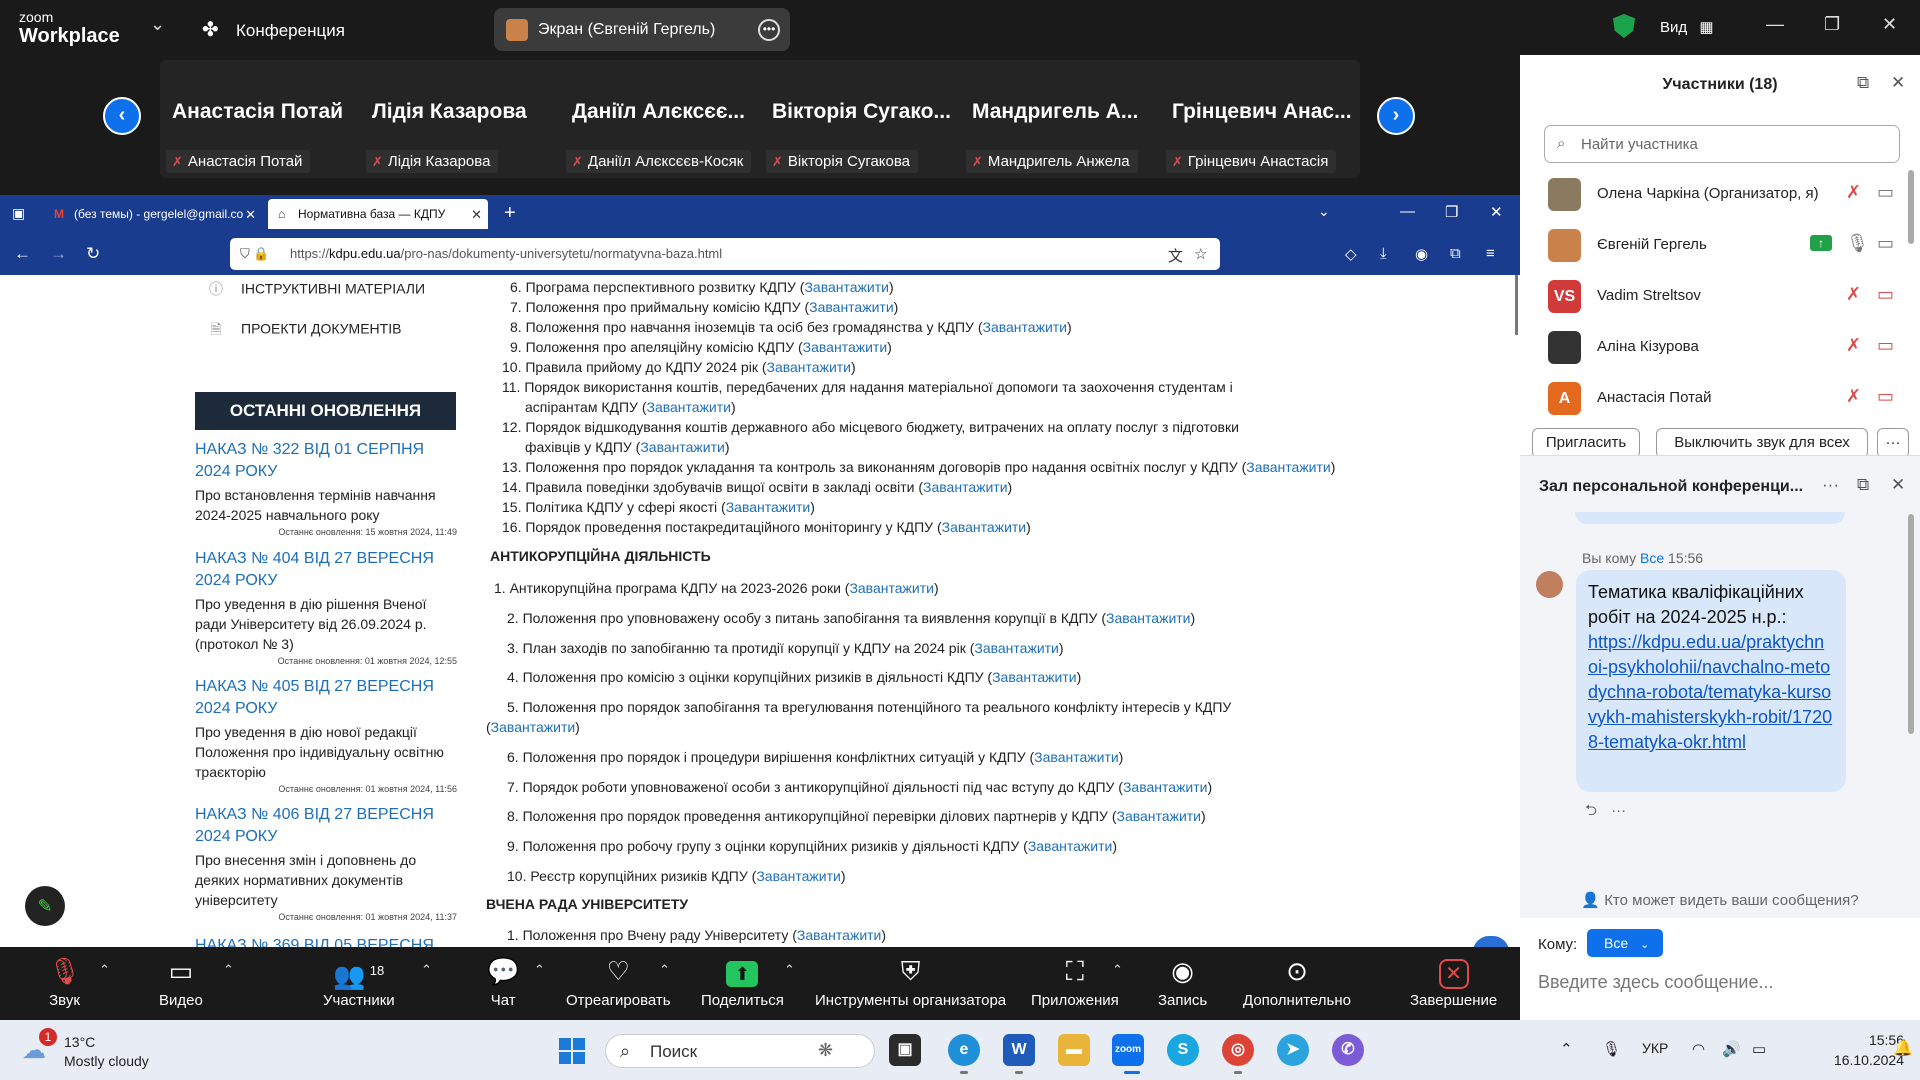 The width and height of the screenshot is (1920, 1080). I want to click on forward-icon: →, so click(58, 254).